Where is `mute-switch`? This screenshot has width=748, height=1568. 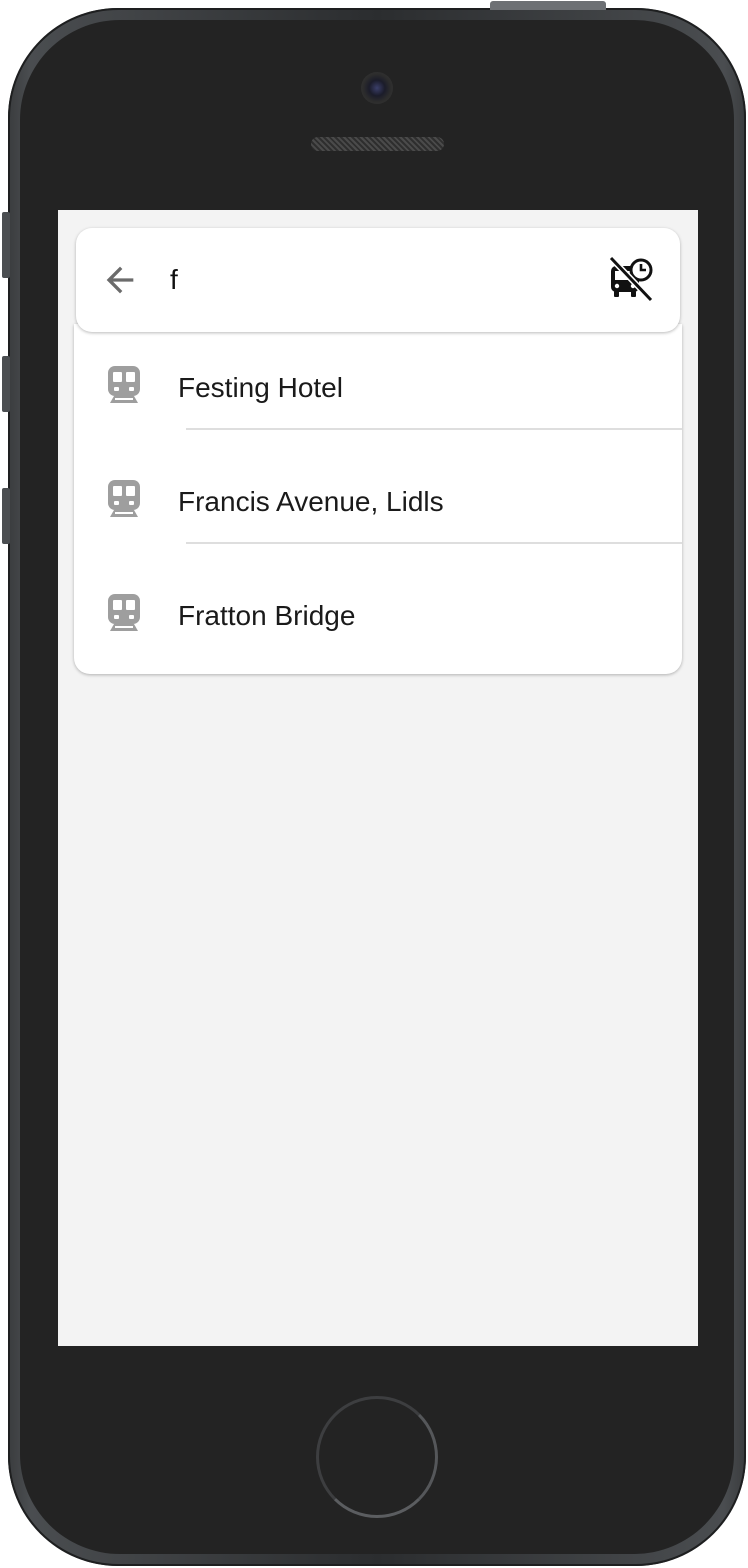 mute-switch is located at coordinates (6, 245).